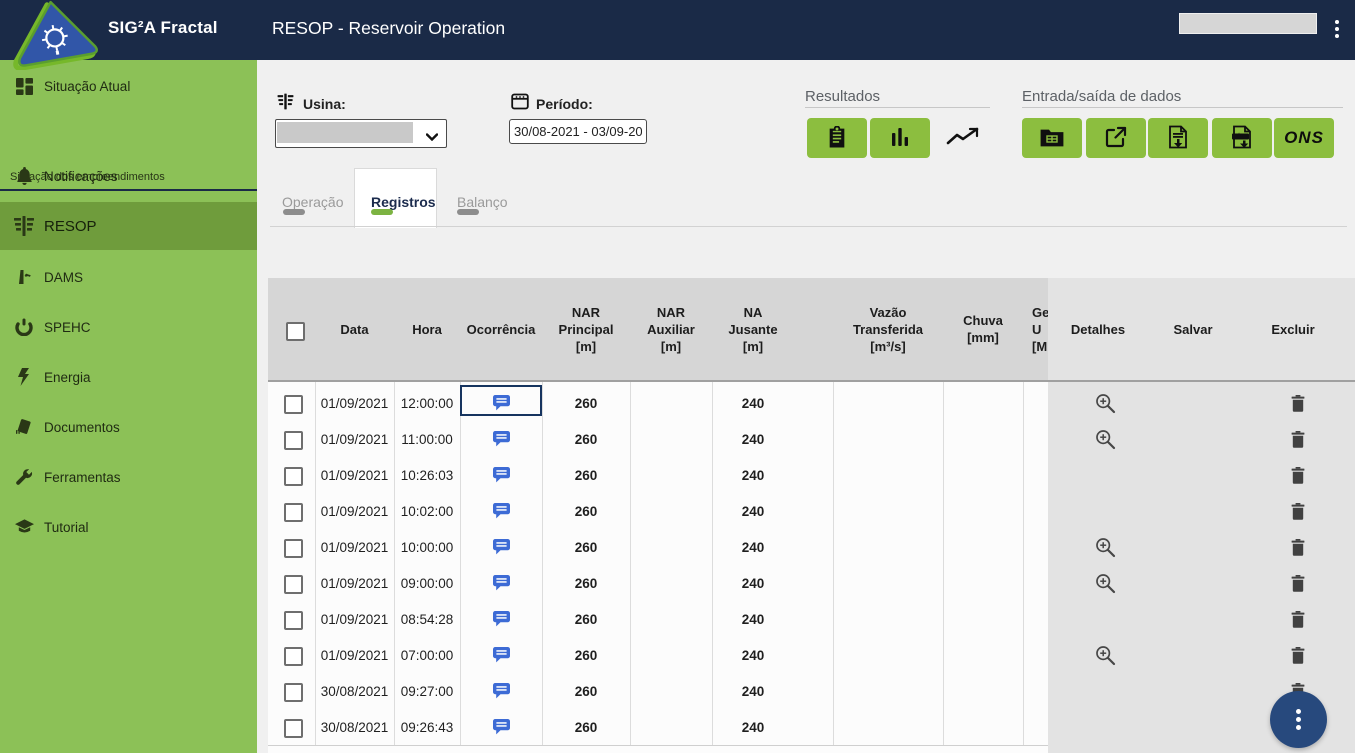 The width and height of the screenshot is (1355, 753). I want to click on sidebar-item-label: Situação Atual, so click(87, 86).